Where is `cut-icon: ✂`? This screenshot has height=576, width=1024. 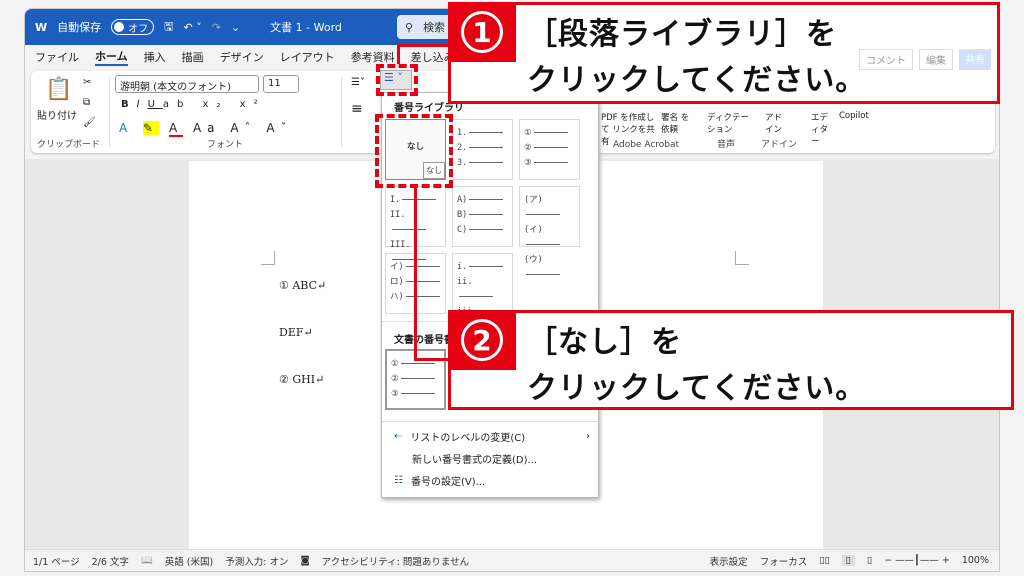 cut-icon: ✂ is located at coordinates (87, 82).